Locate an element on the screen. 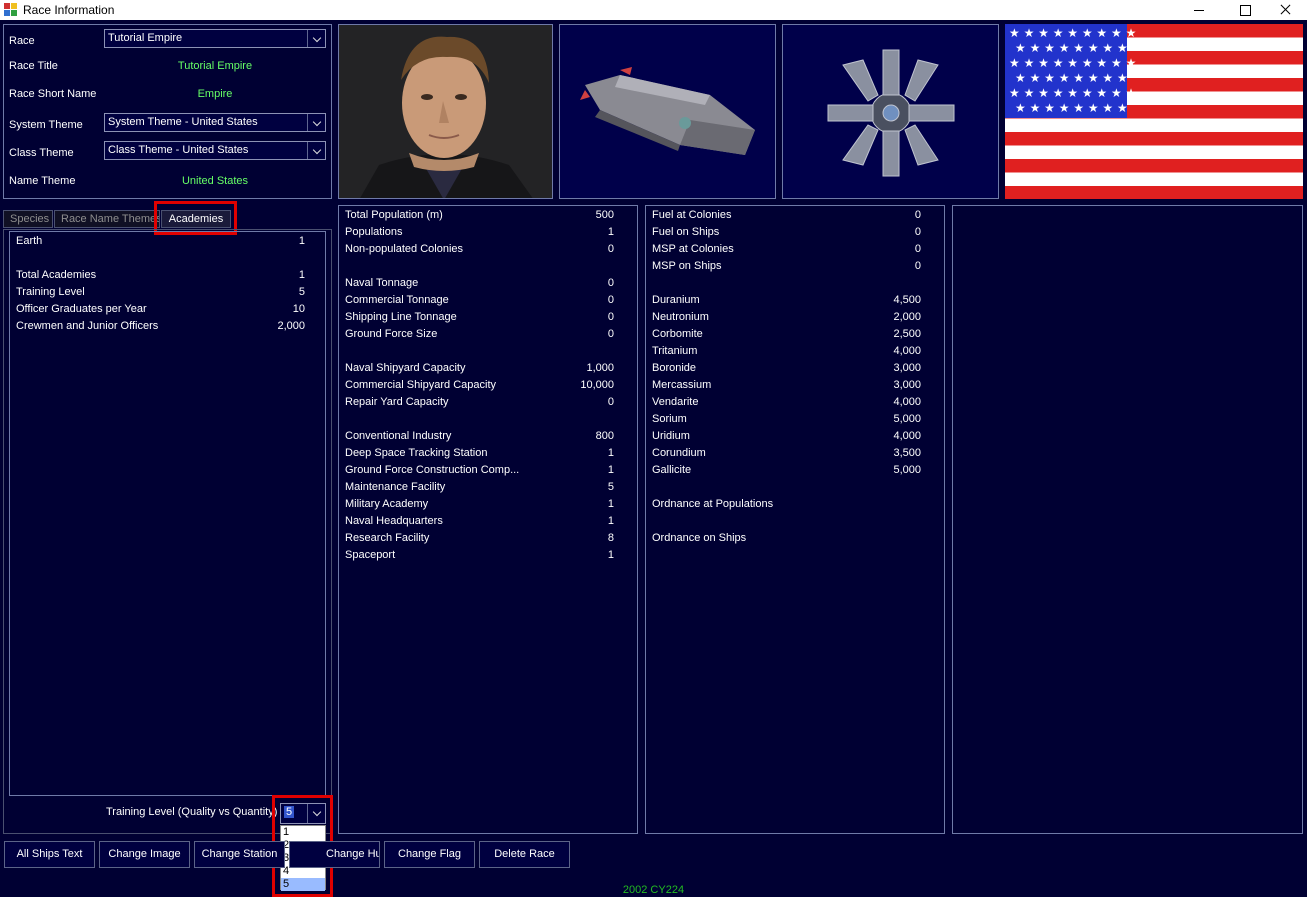  list-item-label: Gallicite is located at coordinates (672, 470).